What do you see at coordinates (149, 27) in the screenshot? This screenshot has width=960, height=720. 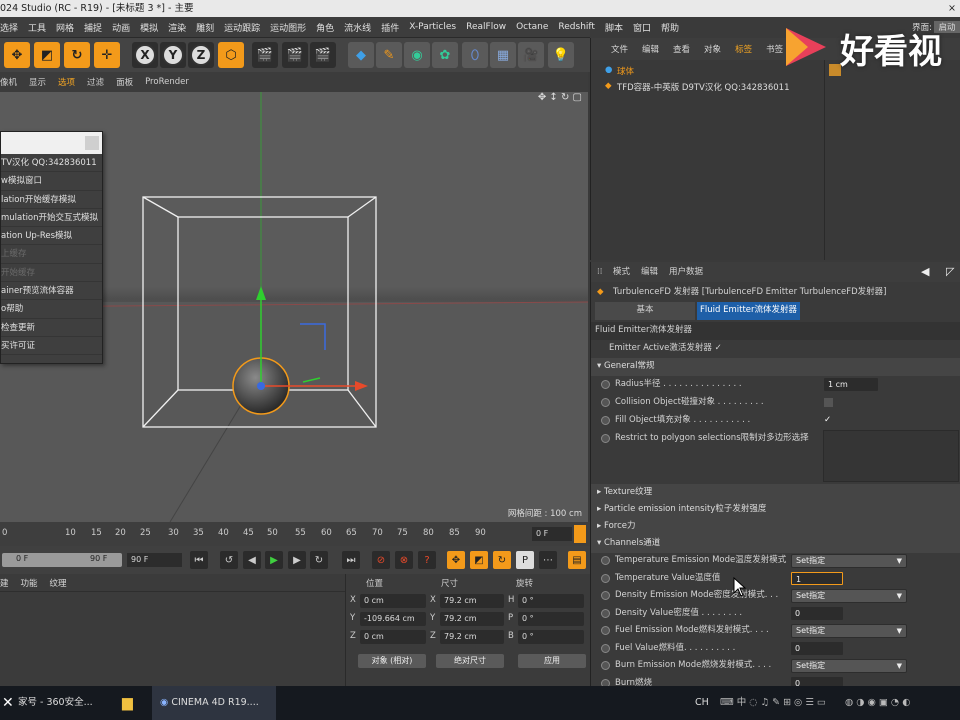 I see `menu-item: 模拟` at bounding box center [149, 27].